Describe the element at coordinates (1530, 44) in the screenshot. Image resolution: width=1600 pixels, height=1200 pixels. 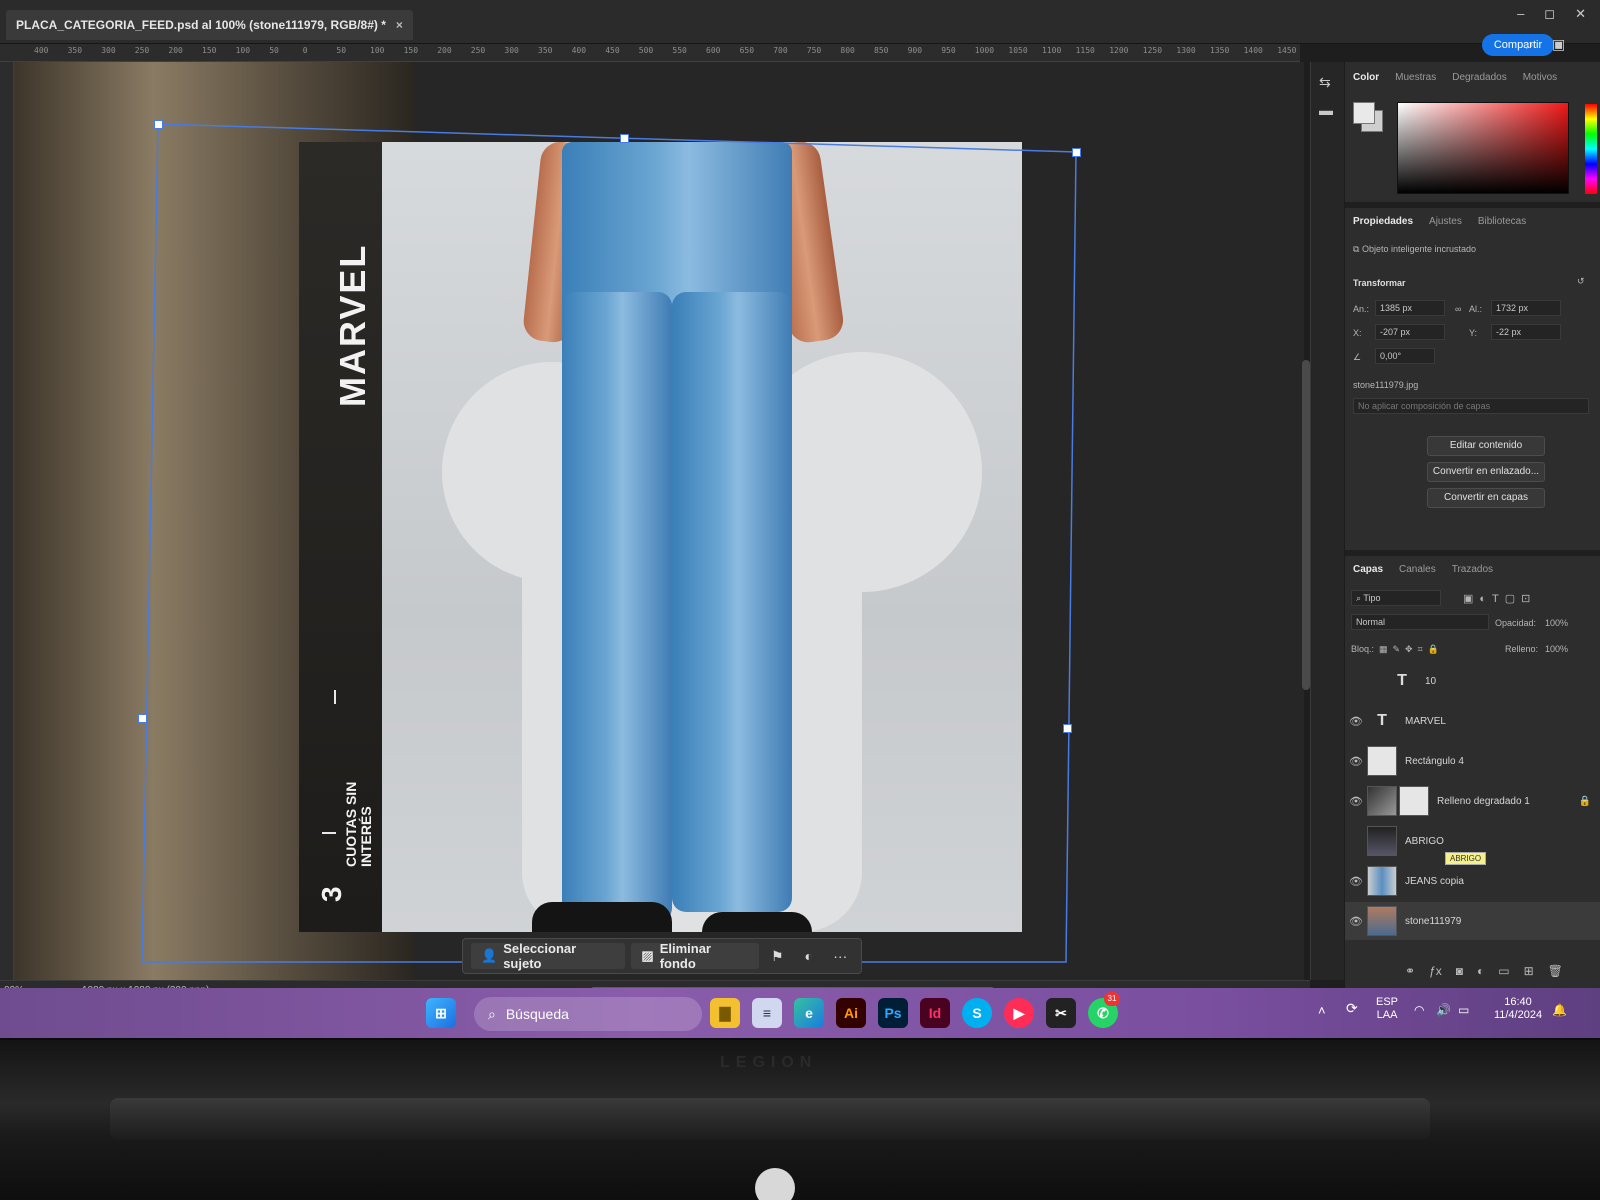
I see `search-icon: ⌕` at that location.